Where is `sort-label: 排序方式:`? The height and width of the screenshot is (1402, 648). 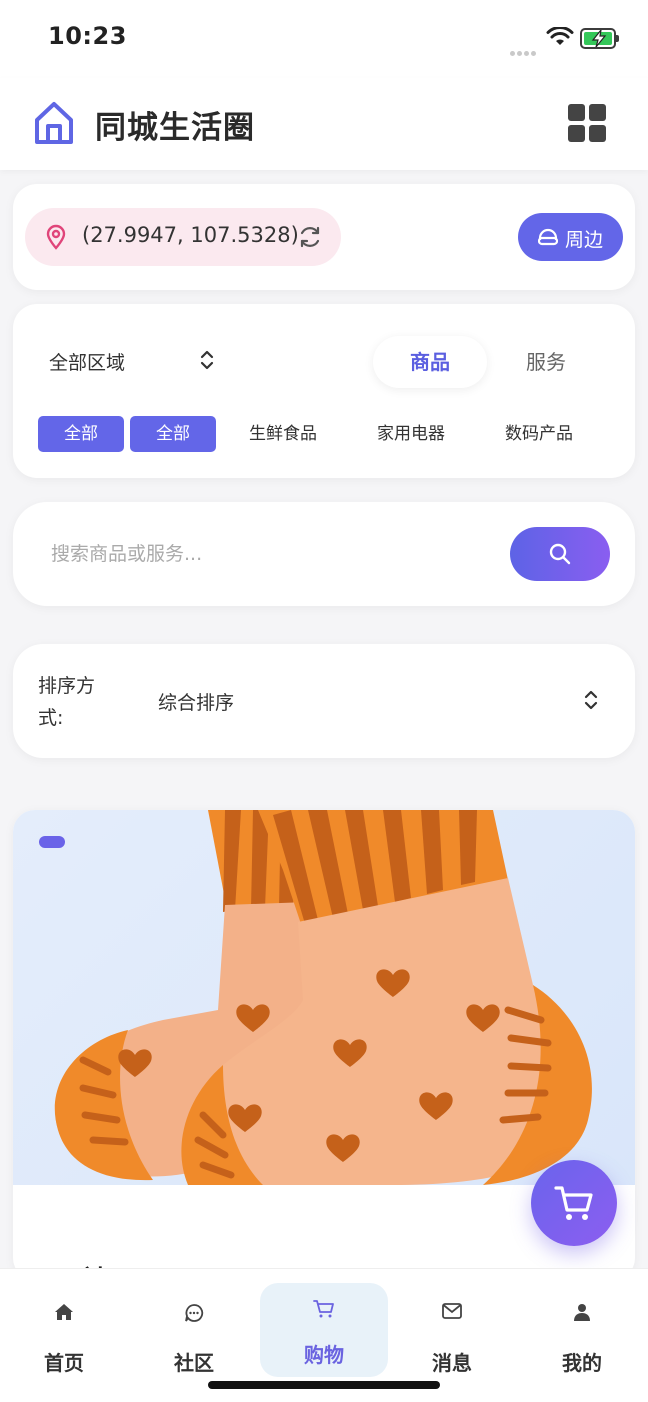 sort-label: 排序方式: is located at coordinates (67, 702).